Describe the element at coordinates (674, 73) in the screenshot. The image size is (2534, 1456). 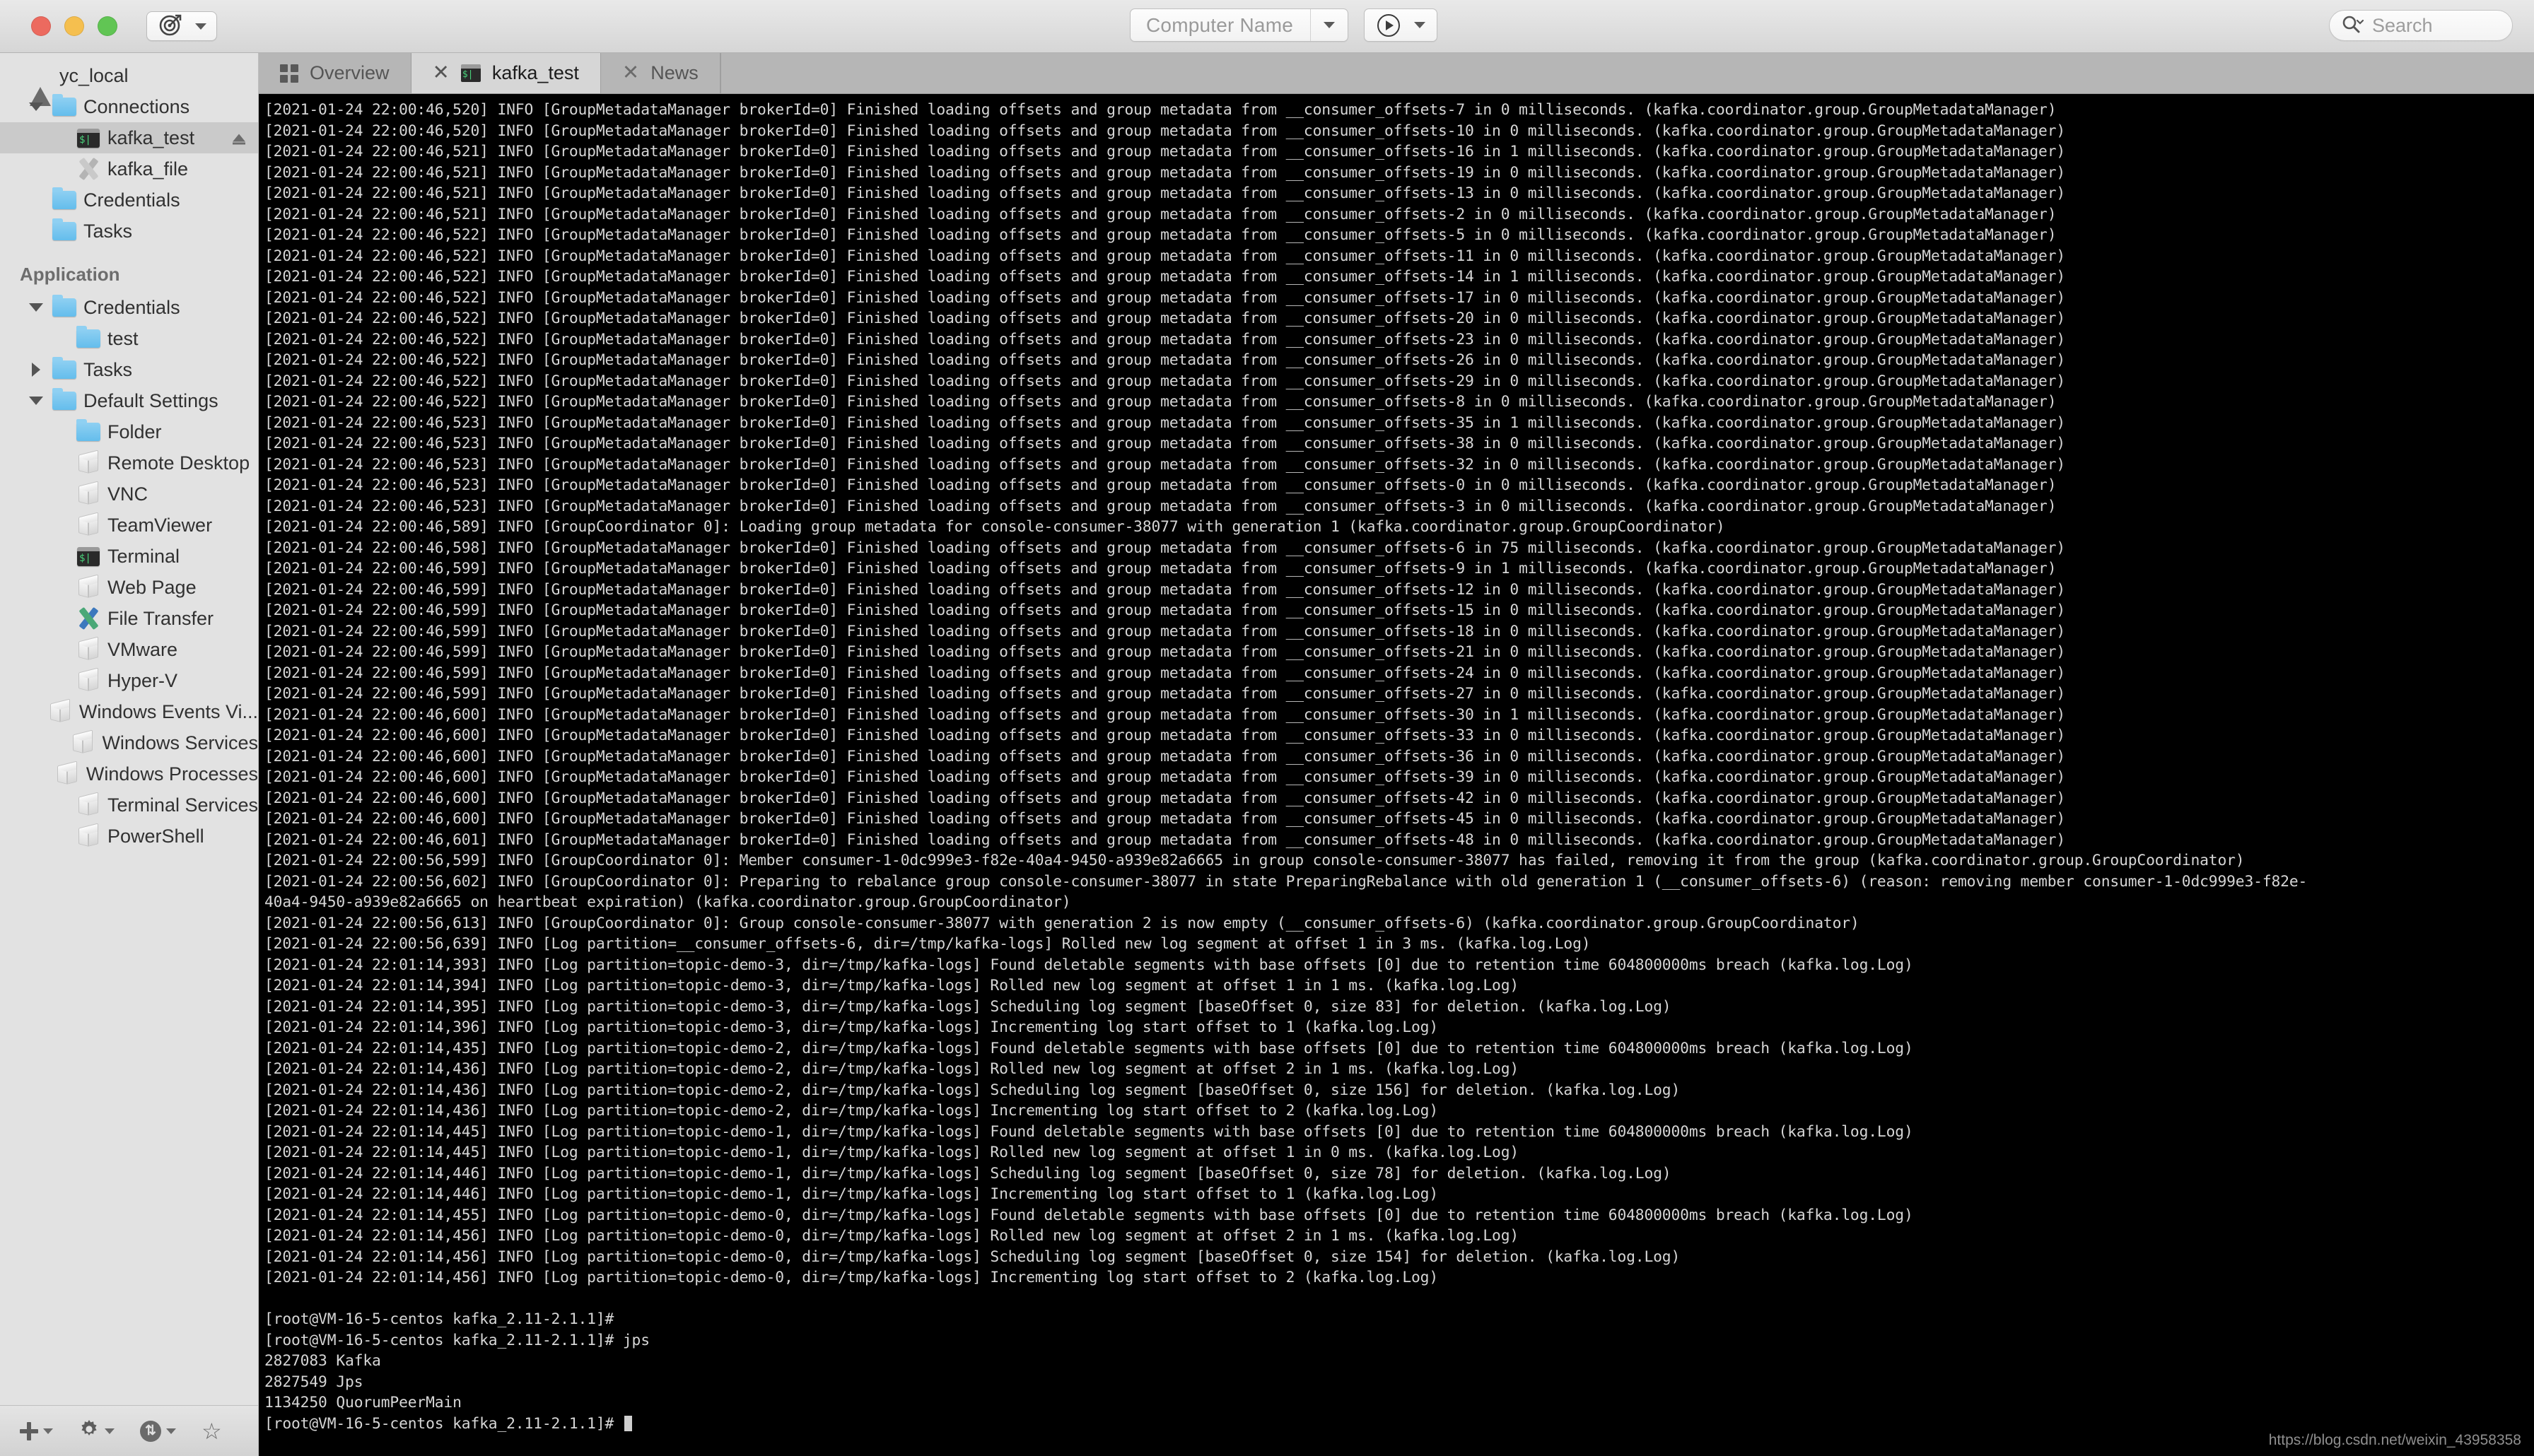
I see `tab-label: News` at that location.